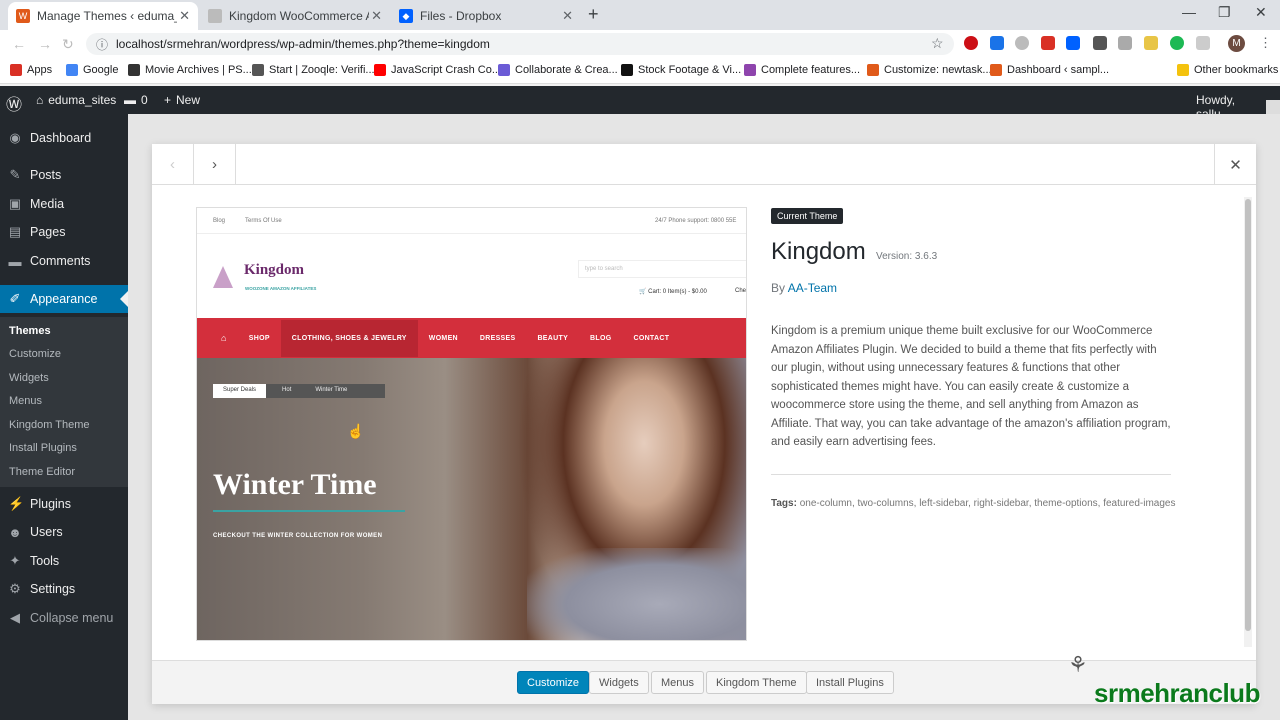  Describe the element at coordinates (68, 44) in the screenshot. I see `reload-icon: ↻` at that location.